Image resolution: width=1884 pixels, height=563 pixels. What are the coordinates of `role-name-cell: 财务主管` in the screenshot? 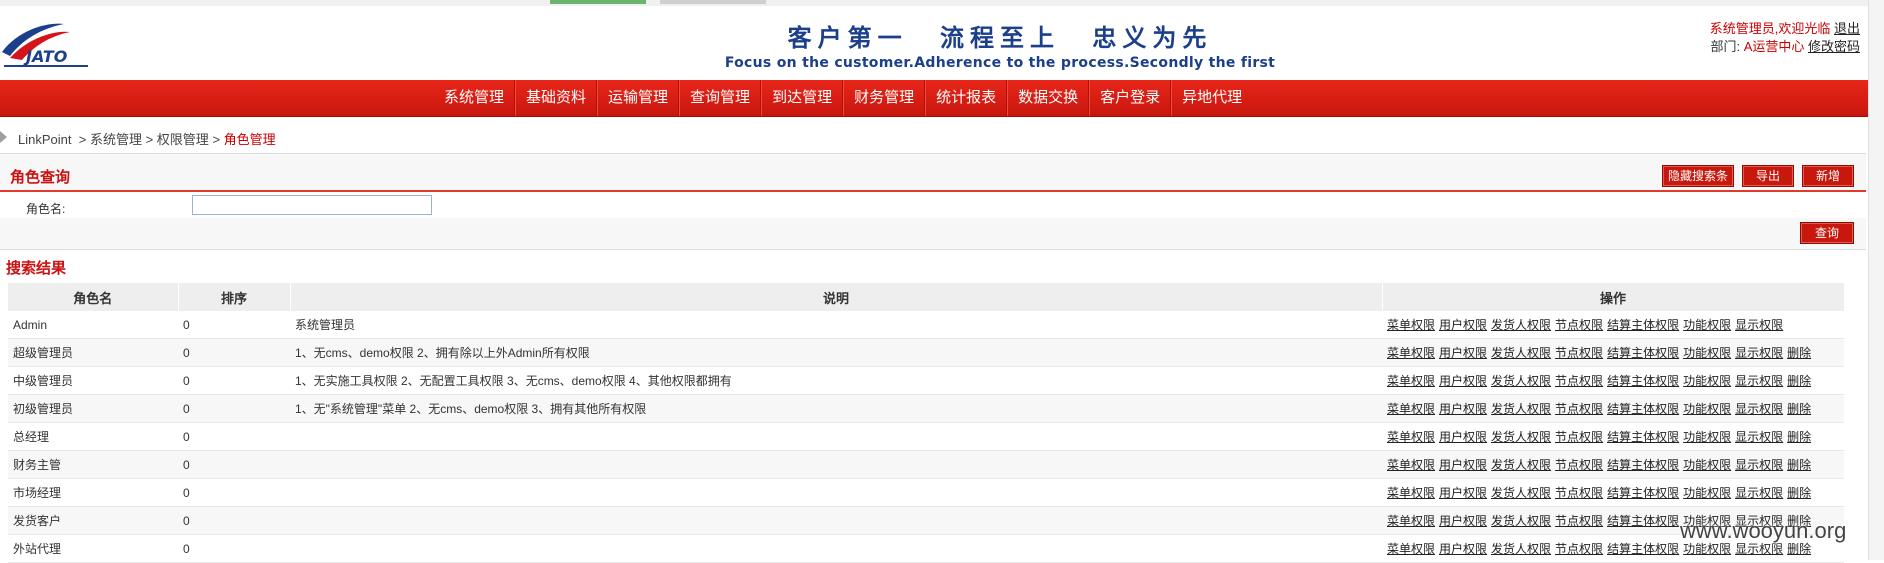 It's located at (93, 464).